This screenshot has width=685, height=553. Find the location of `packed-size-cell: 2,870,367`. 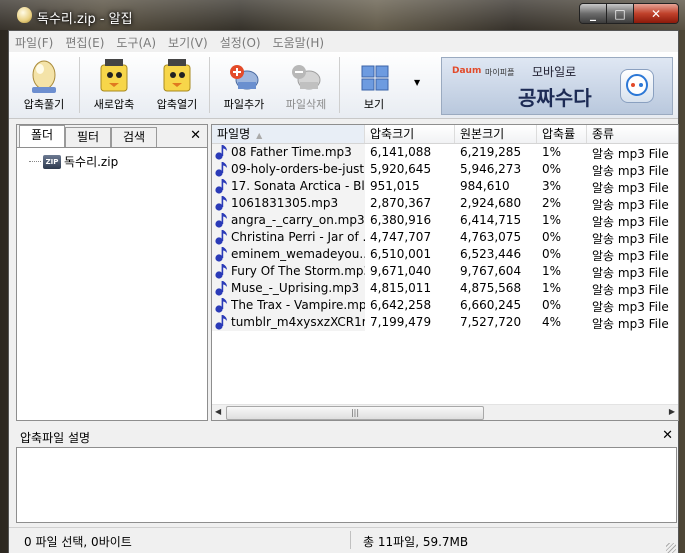

packed-size-cell: 2,870,367 is located at coordinates (401, 203).